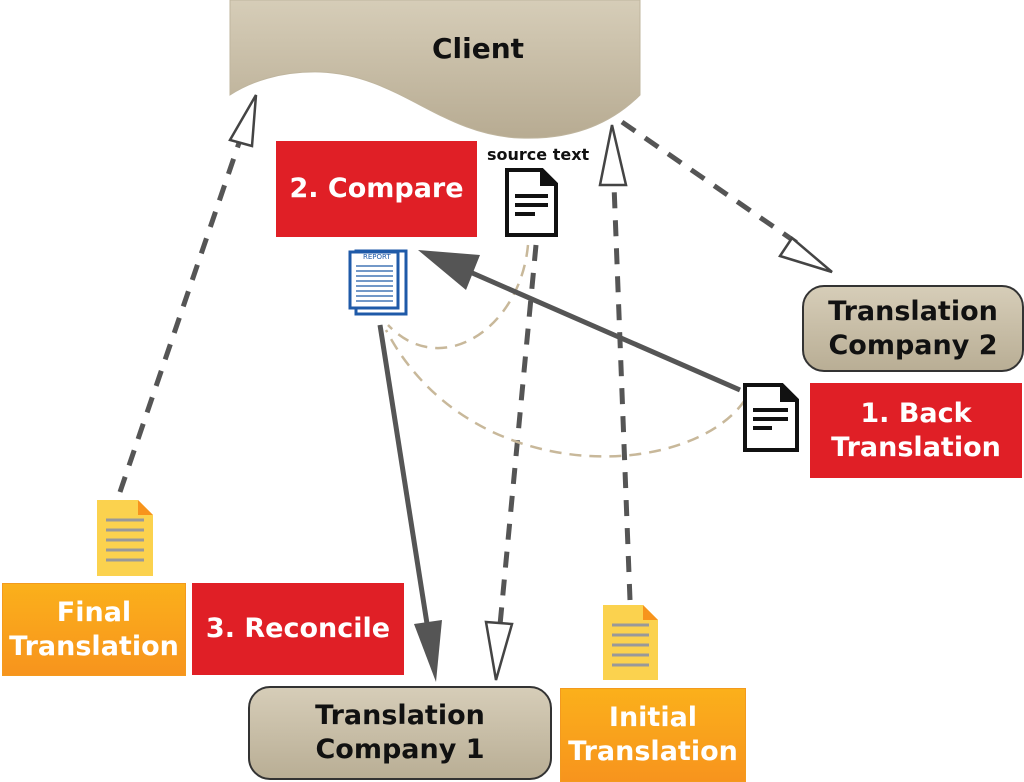 The width and height of the screenshot is (1024, 782). Describe the element at coordinates (518, 435) in the screenshot. I see `arrow-source-to-company1` at that location.